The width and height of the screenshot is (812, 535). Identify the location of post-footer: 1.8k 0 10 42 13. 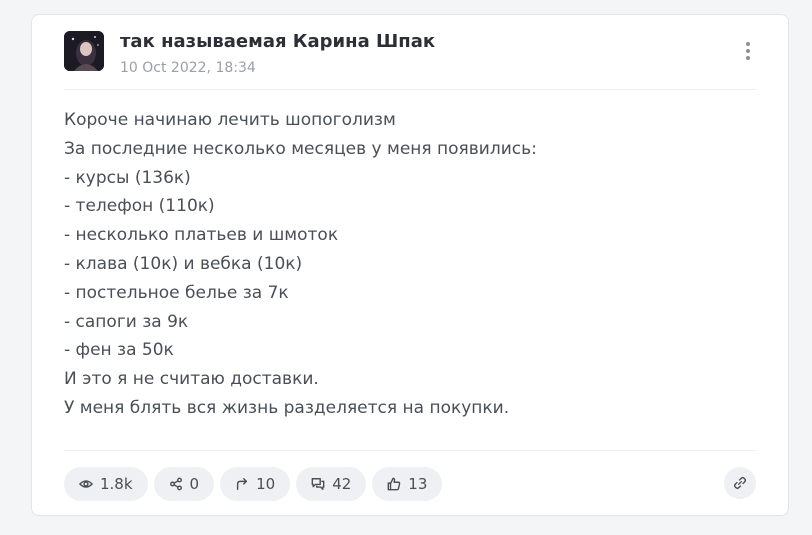
(410, 484).